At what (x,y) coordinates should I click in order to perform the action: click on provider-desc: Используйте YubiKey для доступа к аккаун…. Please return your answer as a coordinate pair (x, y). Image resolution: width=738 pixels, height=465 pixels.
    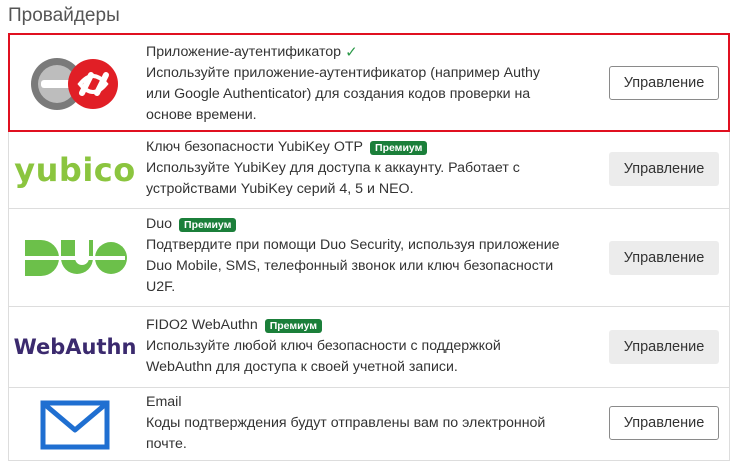
    Looking at the image, I should click on (333, 168).